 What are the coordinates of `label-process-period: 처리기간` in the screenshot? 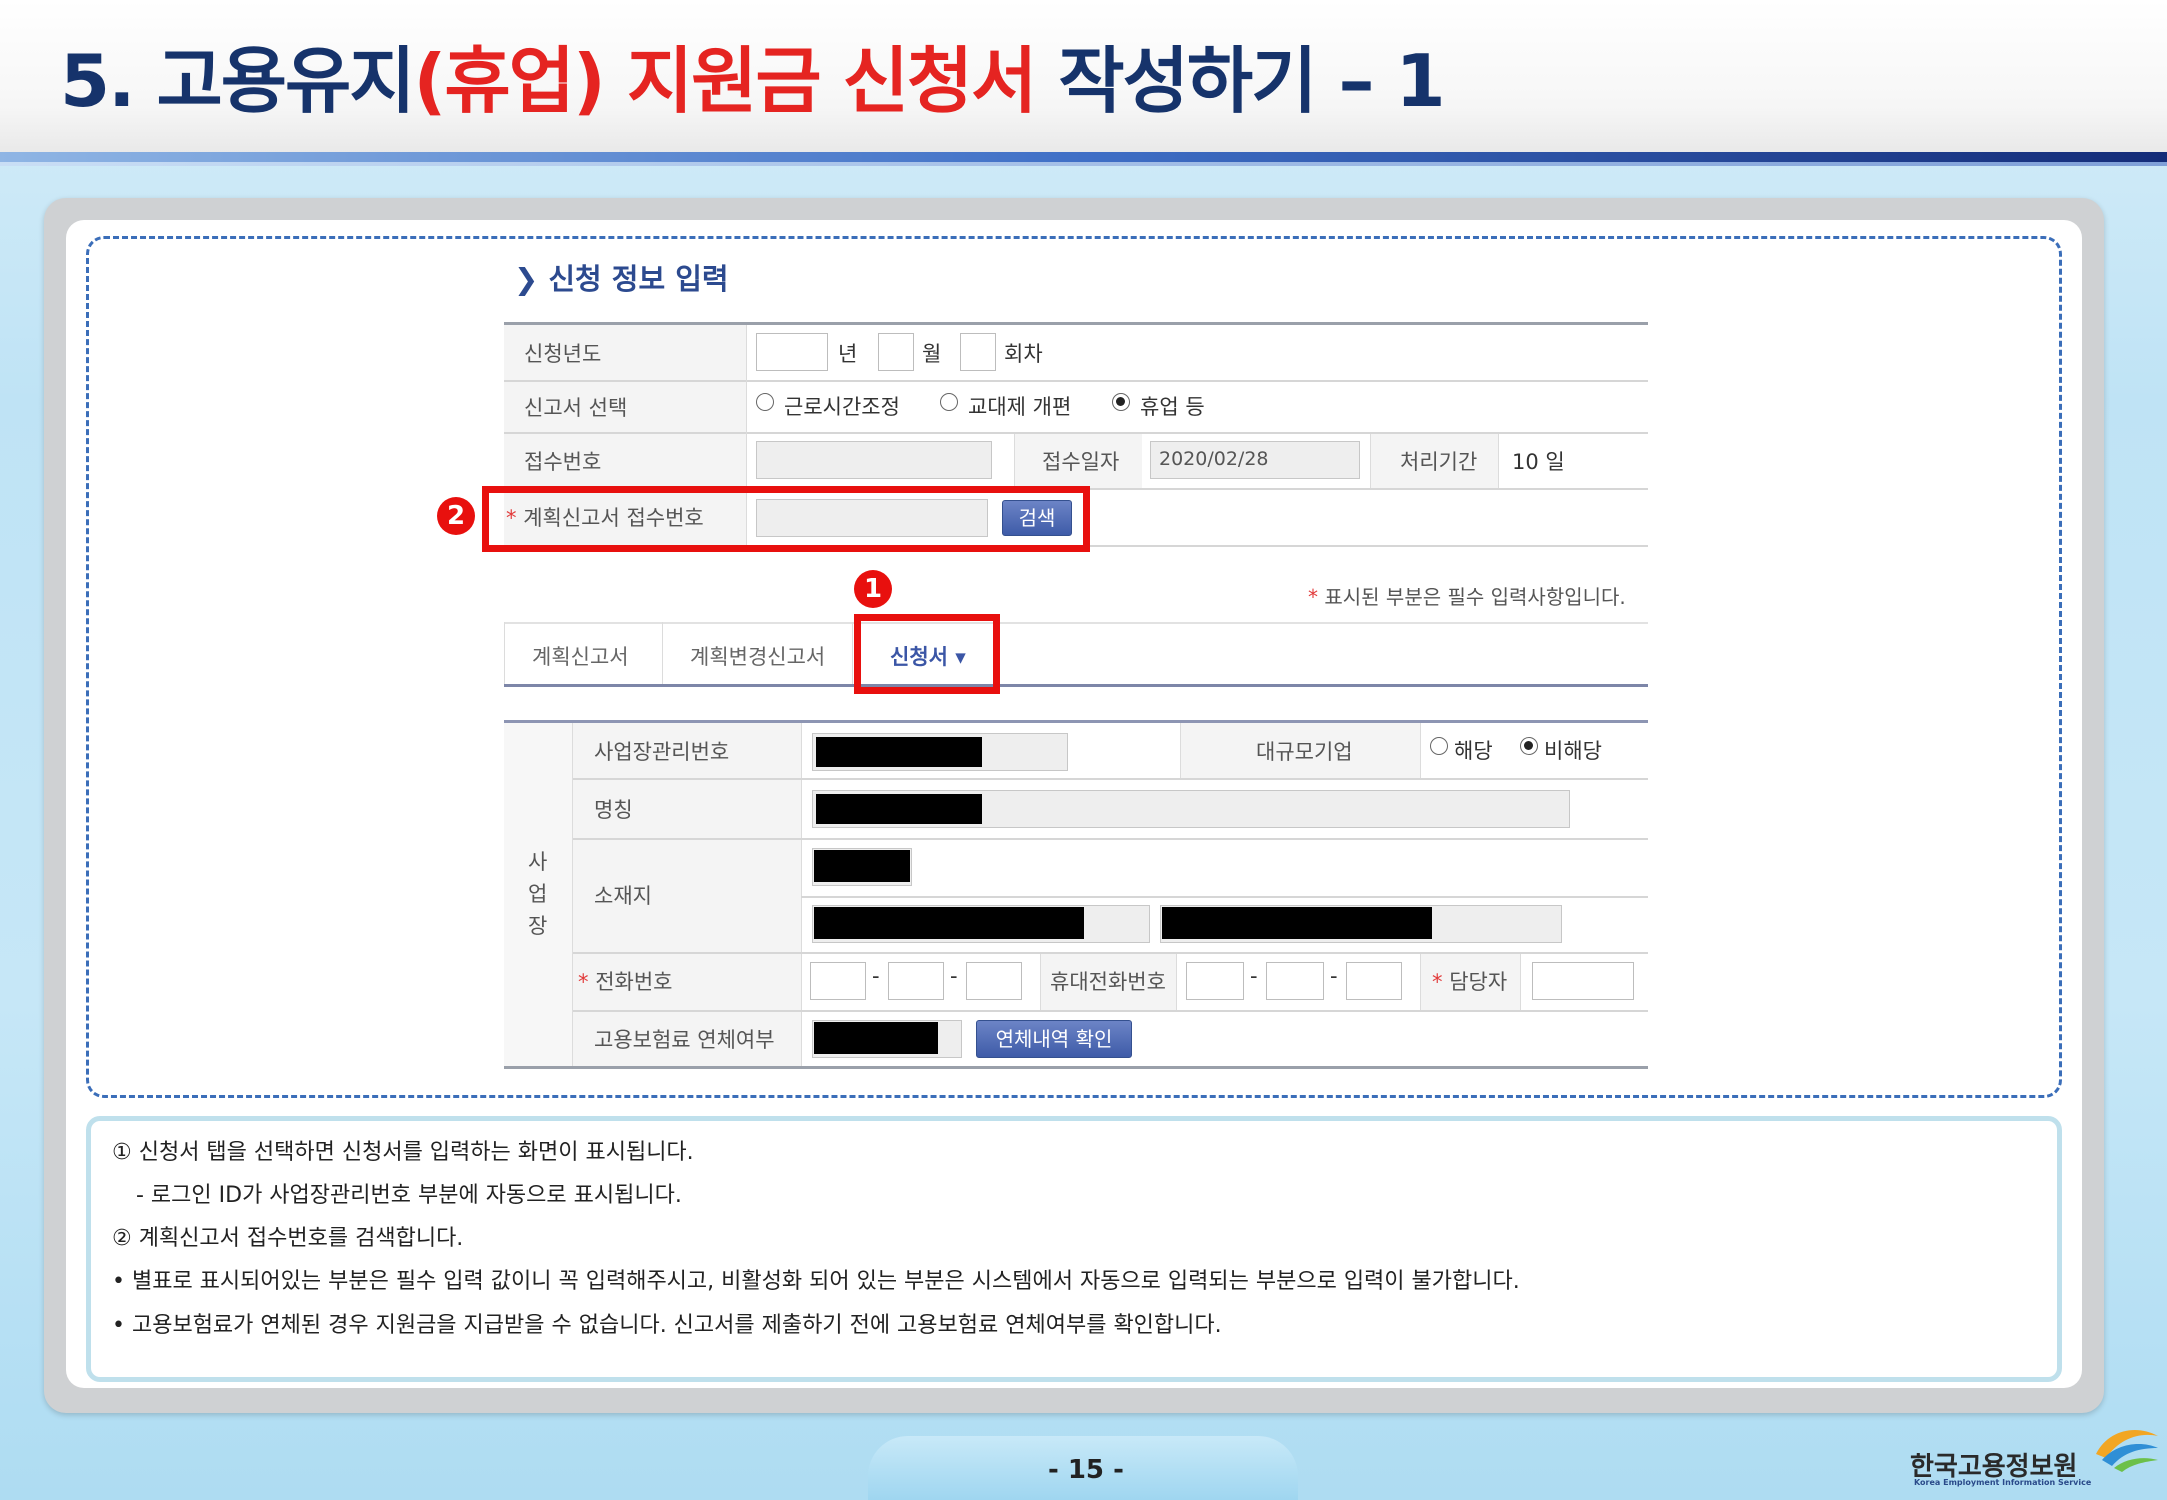 It's located at (1439, 462).